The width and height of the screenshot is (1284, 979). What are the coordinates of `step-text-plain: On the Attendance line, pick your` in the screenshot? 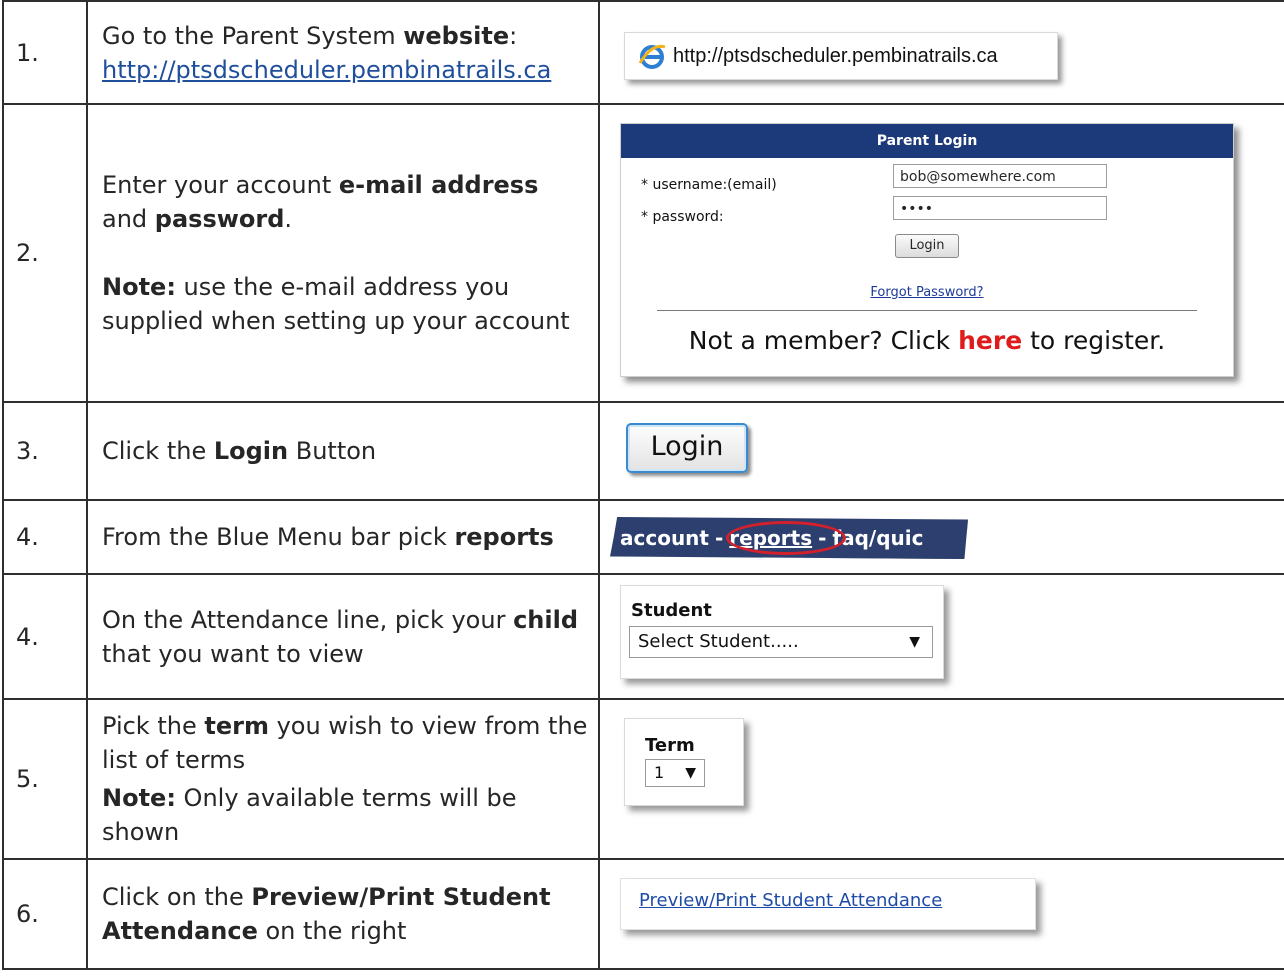 It's located at (308, 619).